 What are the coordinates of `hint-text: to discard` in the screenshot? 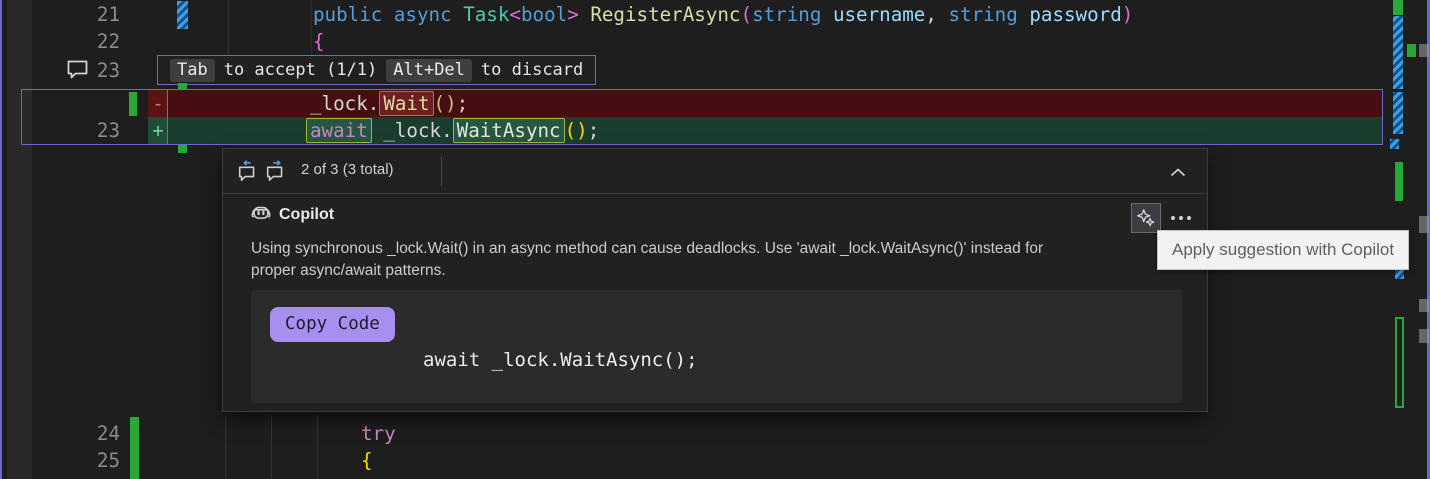 It's located at (532, 70).